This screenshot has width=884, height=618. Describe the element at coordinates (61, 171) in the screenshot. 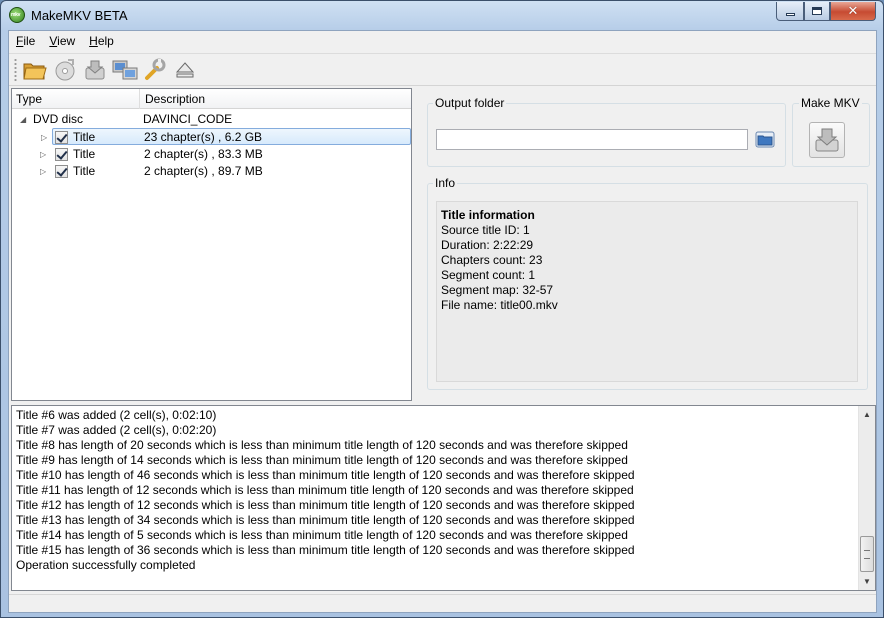

I see `title-3-checkbox` at that location.